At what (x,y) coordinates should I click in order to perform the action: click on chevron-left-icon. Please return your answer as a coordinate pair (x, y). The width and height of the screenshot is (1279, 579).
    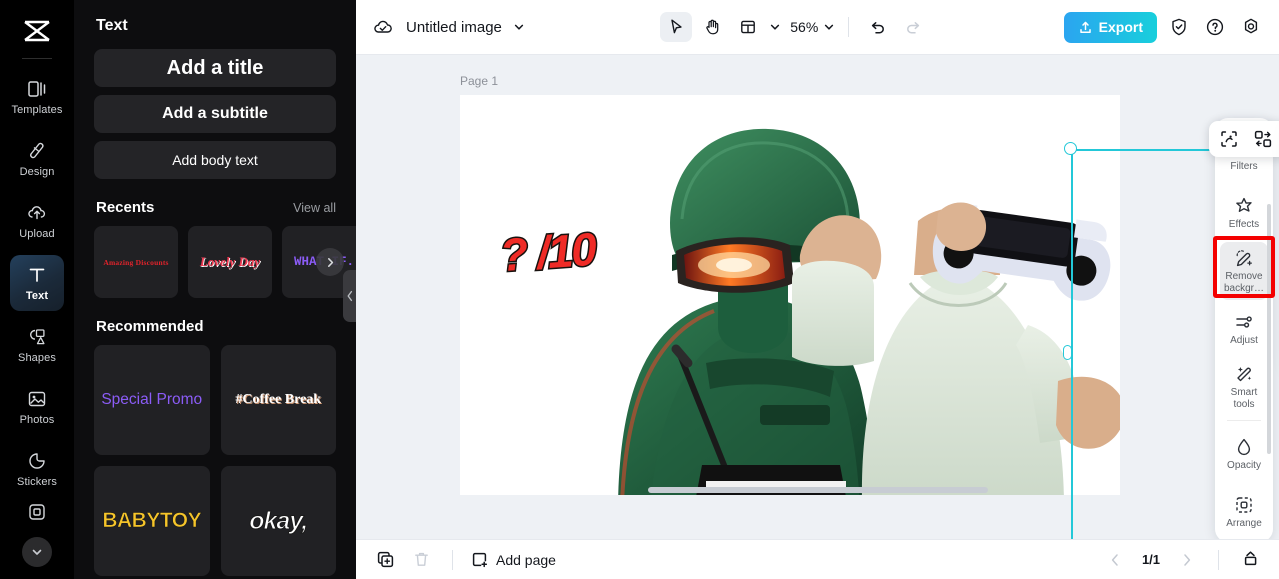
    Looking at the image, I should click on (1114, 559).